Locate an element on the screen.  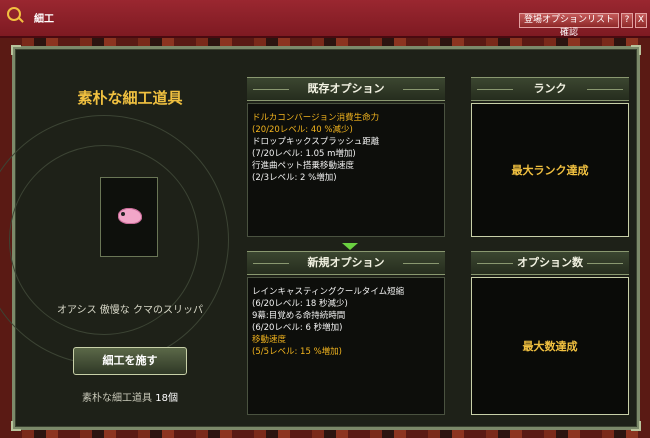
rank-box: 最大ランク達成 is located at coordinates (550, 170).